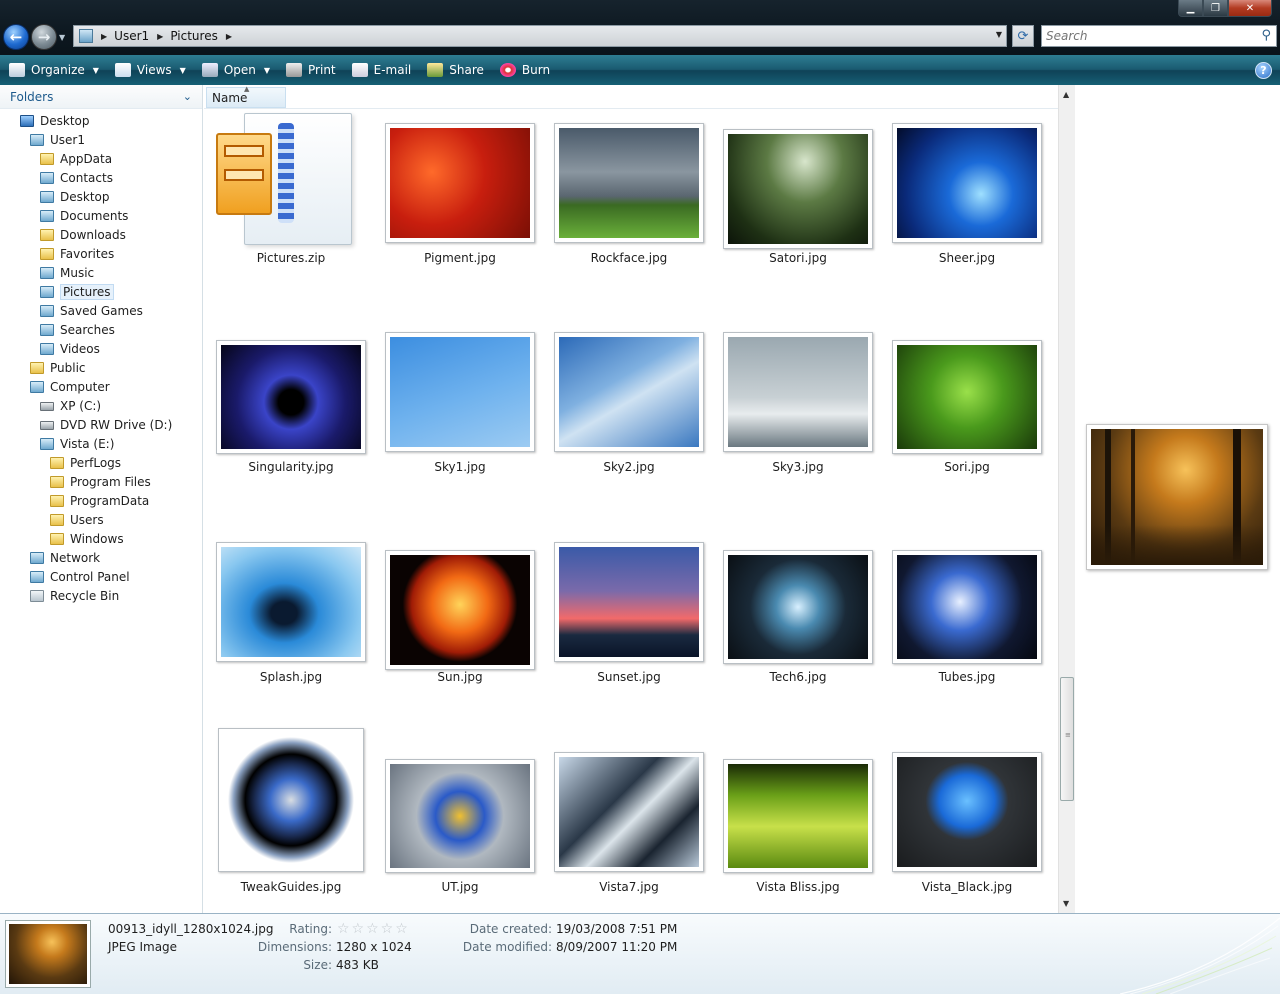 Image resolution: width=1280 pixels, height=994 pixels. What do you see at coordinates (65, 558) in the screenshot?
I see `tree-item-network: Network` at bounding box center [65, 558].